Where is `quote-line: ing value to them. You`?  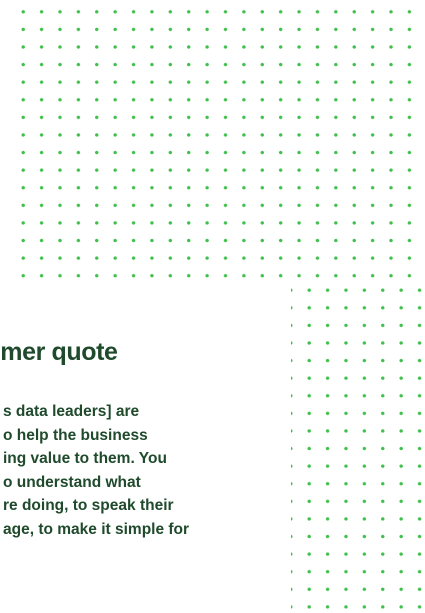
quote-line: ing value to them. You is located at coordinates (85, 459).